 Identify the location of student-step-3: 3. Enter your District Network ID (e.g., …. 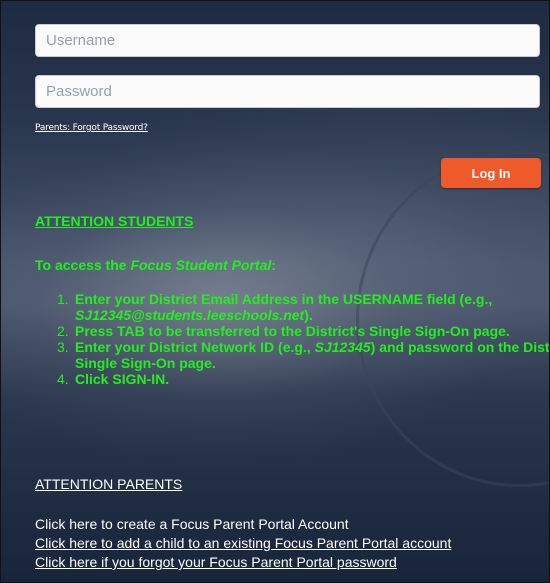
(303, 355).